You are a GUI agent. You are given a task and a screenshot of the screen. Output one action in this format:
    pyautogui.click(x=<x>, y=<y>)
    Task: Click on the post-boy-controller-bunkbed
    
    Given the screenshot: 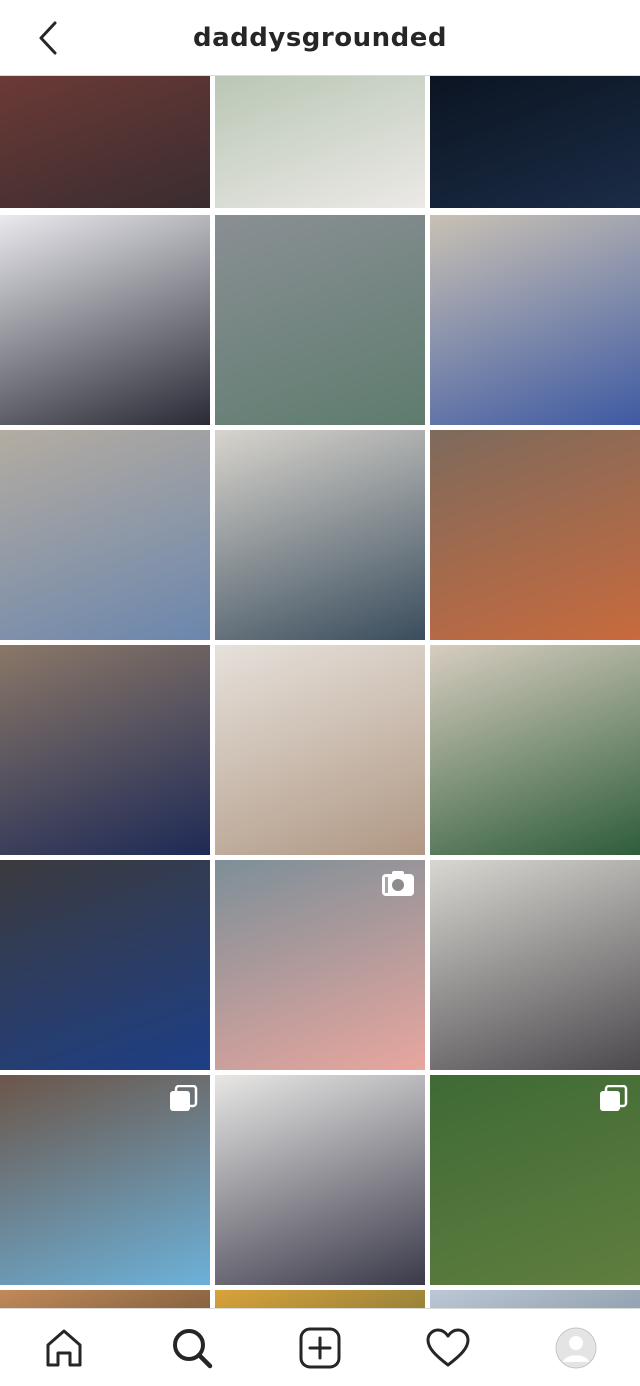 What is the action you would take?
    pyautogui.click(x=320, y=320)
    